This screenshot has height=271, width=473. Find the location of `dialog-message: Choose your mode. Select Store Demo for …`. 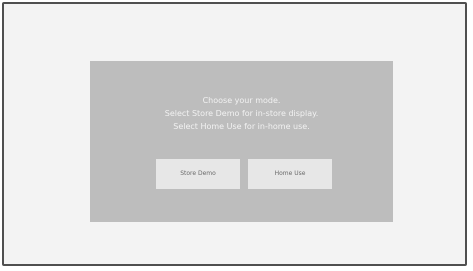

dialog-message: Choose your mode. Select Store Demo for … is located at coordinates (241, 113).